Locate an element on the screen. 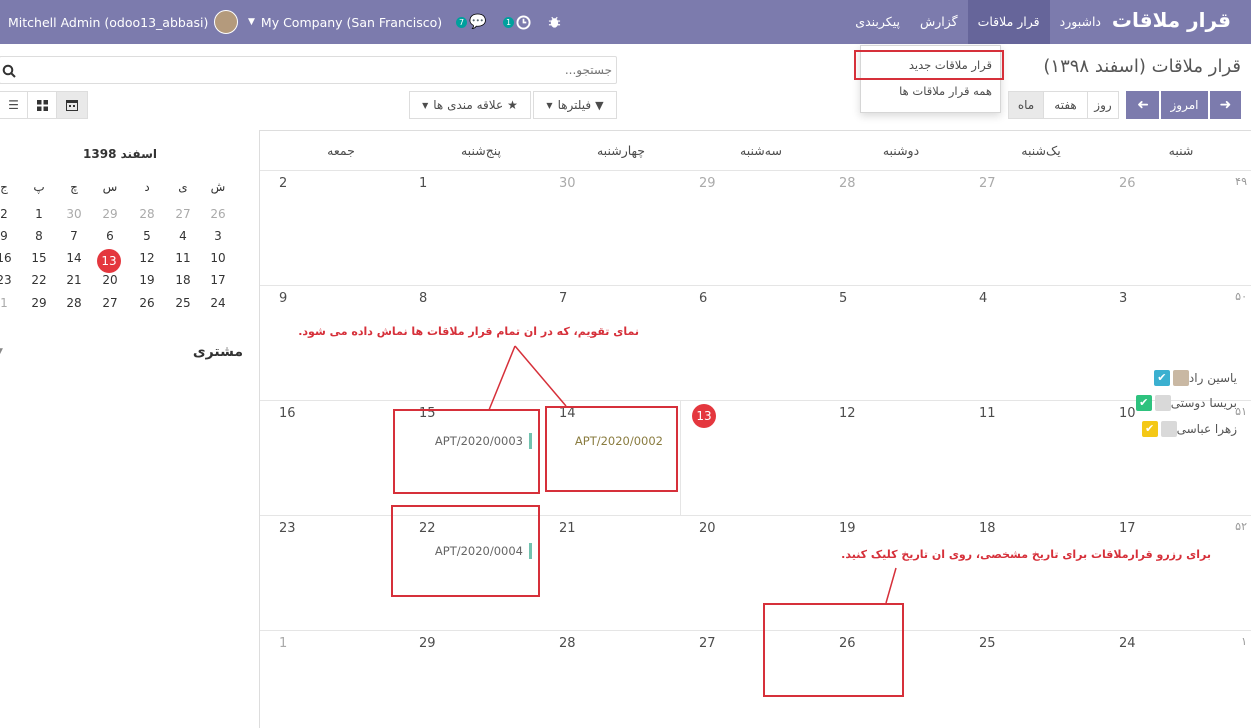  minical-day: 21 is located at coordinates (74, 280).